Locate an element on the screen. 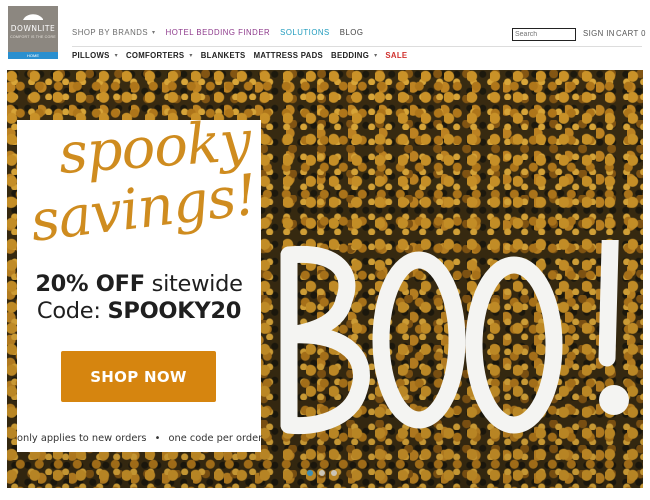  sign-in-link: SIGN IN is located at coordinates (599, 33).